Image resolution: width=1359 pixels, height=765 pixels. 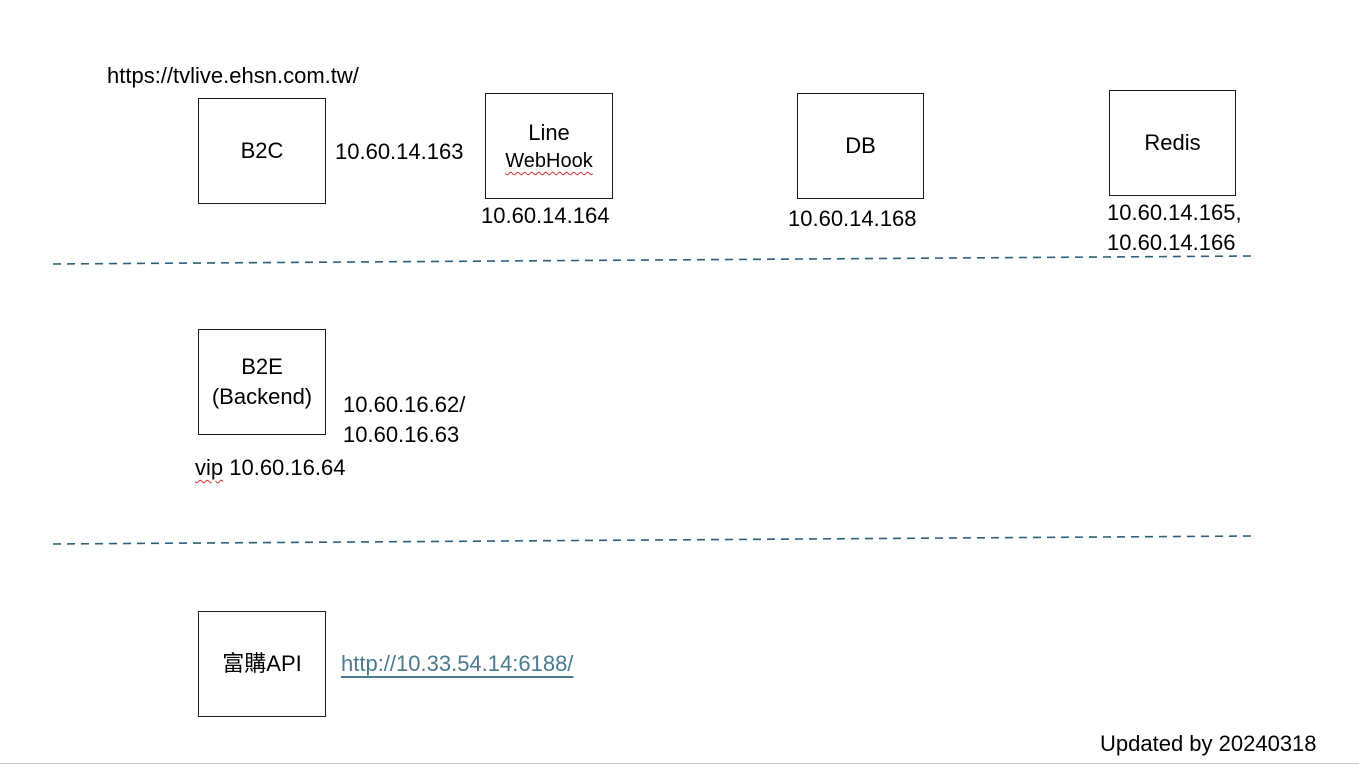 I want to click on db-ip-label: 10.60.14.168, so click(x=852, y=218).